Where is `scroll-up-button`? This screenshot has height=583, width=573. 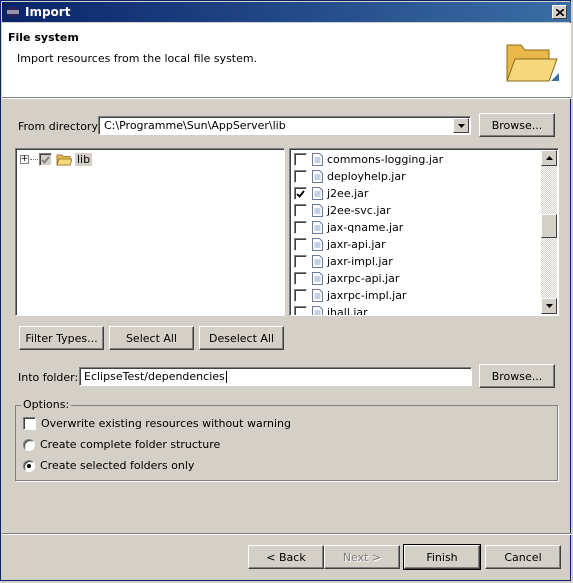 scroll-up-button is located at coordinates (549, 158).